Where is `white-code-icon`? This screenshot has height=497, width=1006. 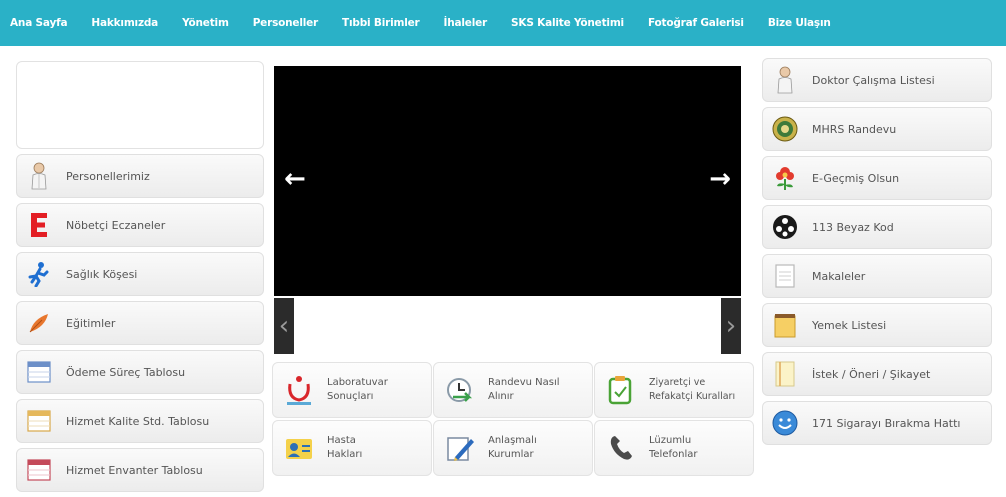
white-code-icon is located at coordinates (785, 227).